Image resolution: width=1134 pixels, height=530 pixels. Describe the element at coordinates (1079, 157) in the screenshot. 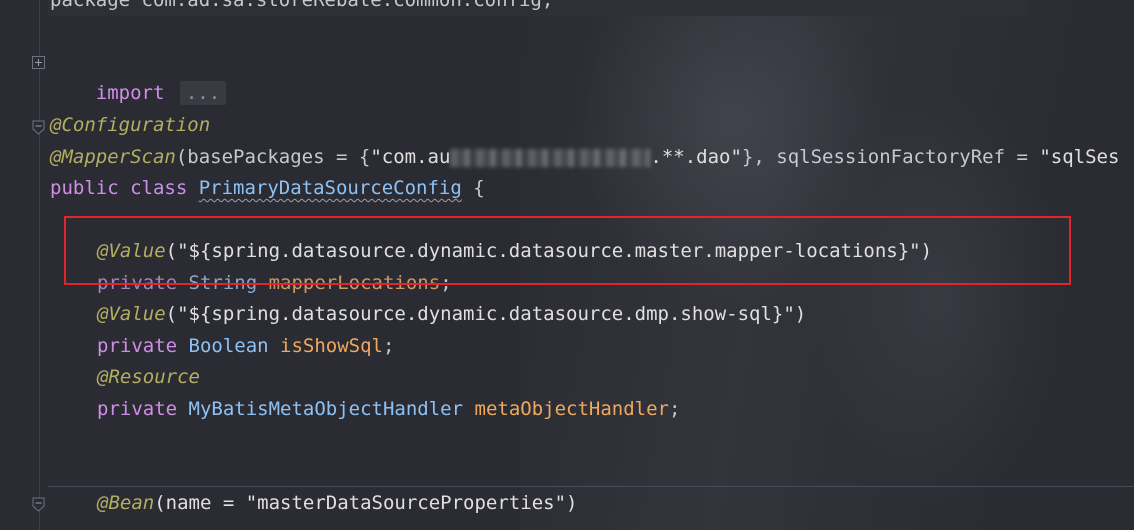

I see `sqlsessionfactoryref-string: "sqlSes` at that location.